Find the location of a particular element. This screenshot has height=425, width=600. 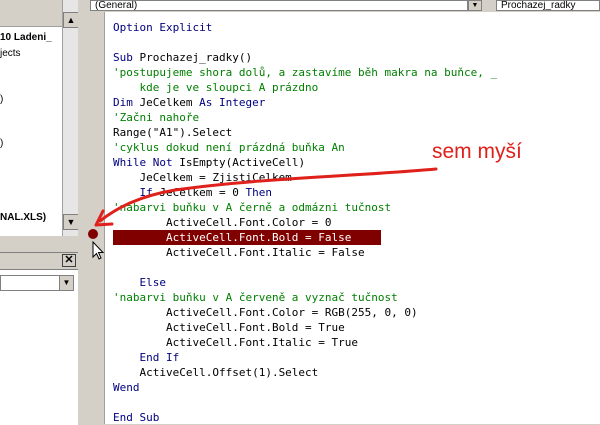

close-icon: ✕ is located at coordinates (69, 260).